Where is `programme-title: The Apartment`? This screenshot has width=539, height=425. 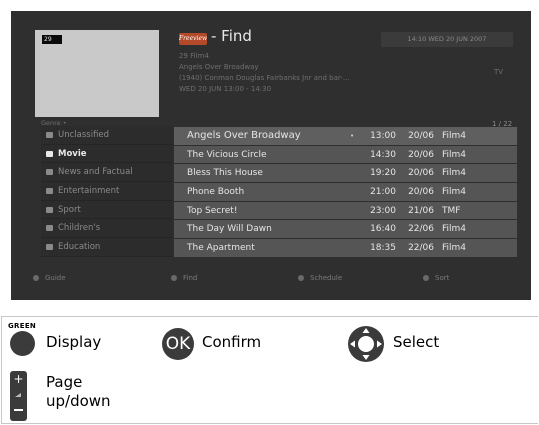 programme-title: The Apartment is located at coordinates (221, 247).